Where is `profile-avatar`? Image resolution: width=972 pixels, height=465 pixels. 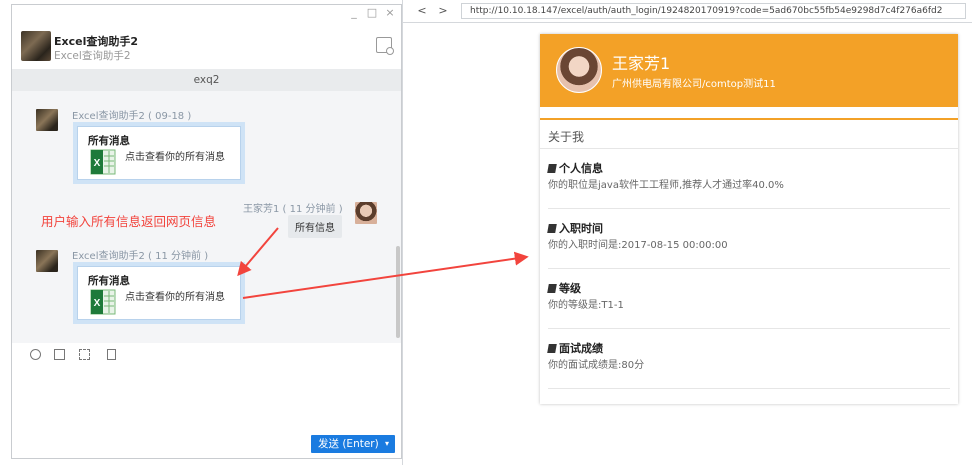
profile-avatar is located at coordinates (579, 70).